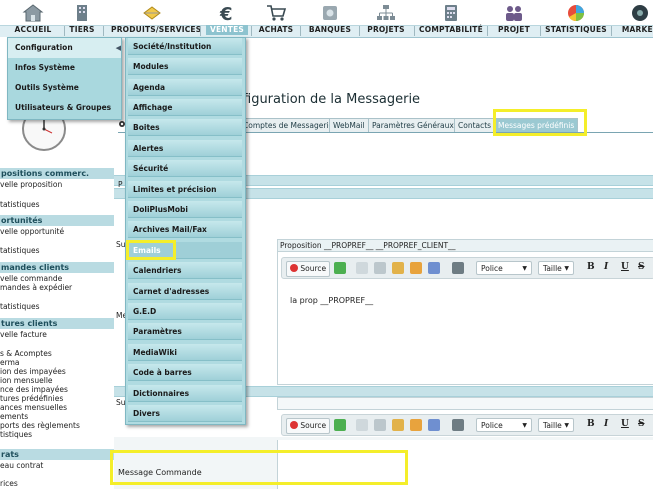 Image resolution: width=653 pixels, height=489 pixels. I want to click on submenu-carnet-adresses: Carnet d'adresses, so click(185, 291).